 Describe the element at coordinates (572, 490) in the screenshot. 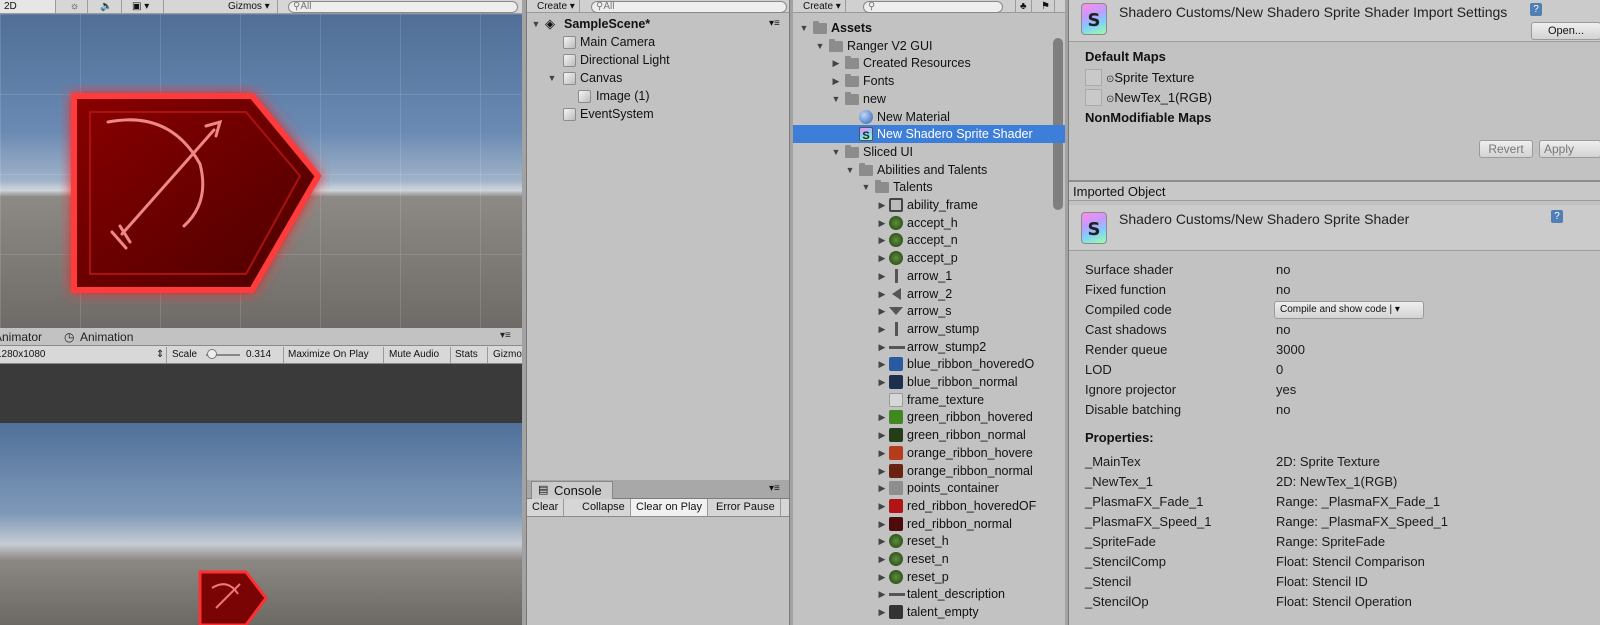

I see `tab-console: ▤ Console` at that location.